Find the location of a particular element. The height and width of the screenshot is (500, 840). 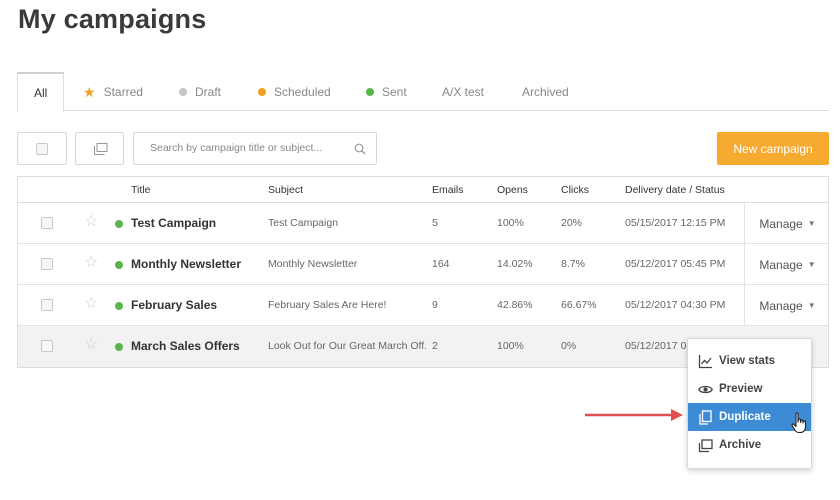

select-all-checkbox is located at coordinates (42, 149).